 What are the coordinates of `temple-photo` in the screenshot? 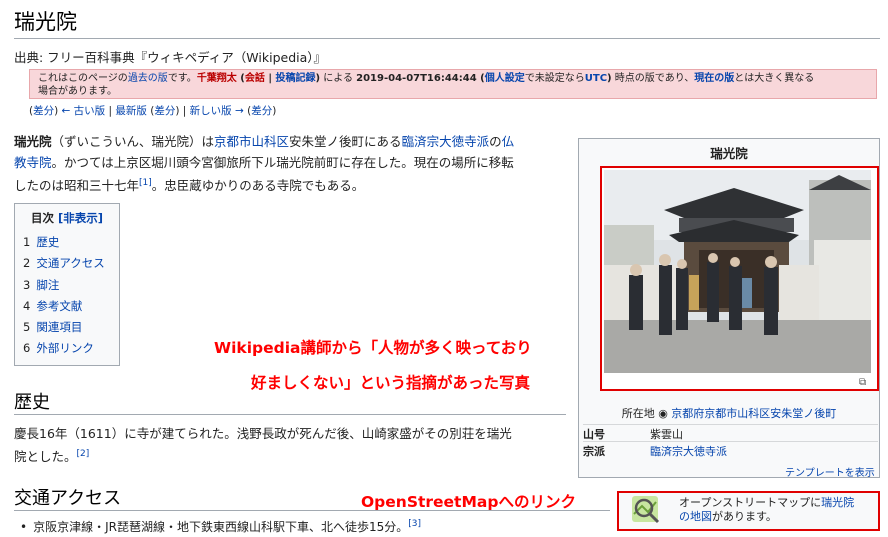 It's located at (737, 271).